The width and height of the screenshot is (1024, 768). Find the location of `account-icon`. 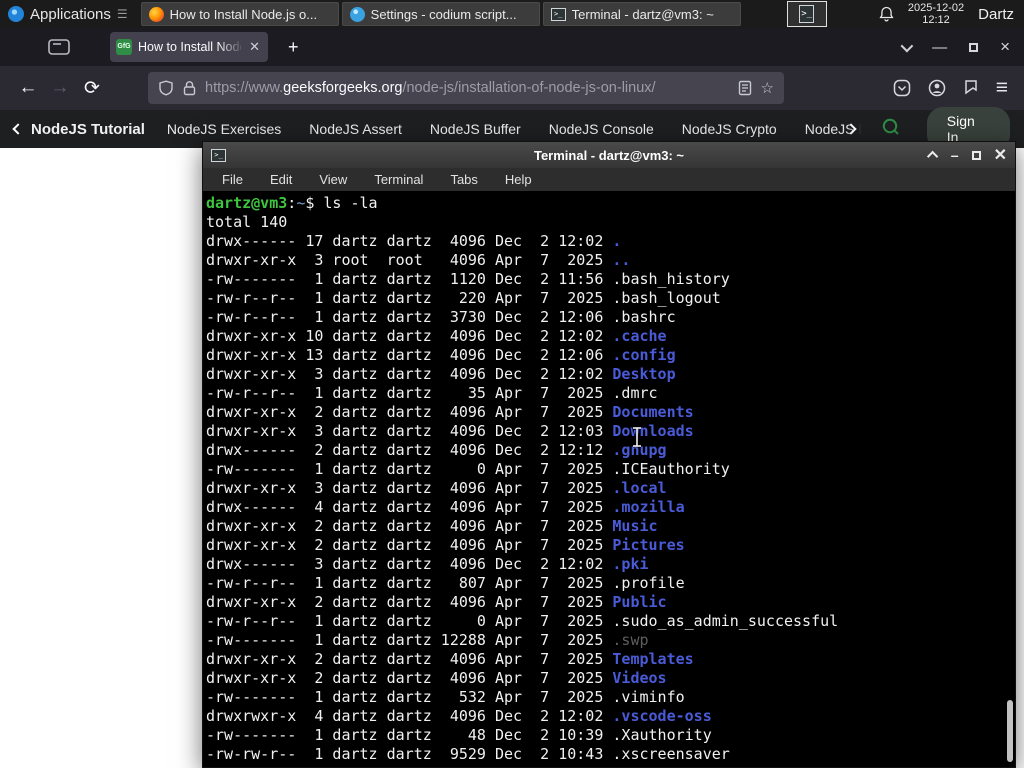

account-icon is located at coordinates (937, 88).